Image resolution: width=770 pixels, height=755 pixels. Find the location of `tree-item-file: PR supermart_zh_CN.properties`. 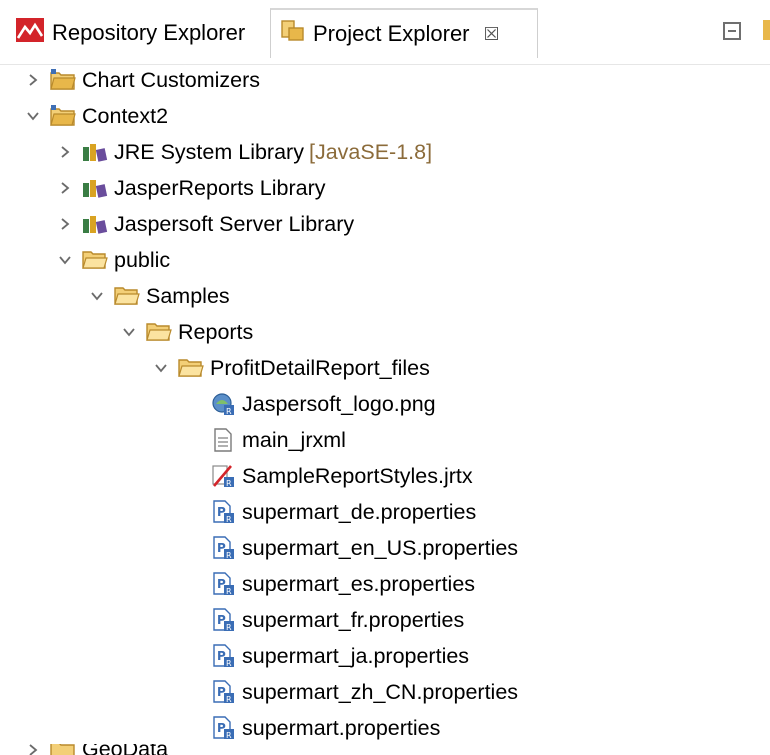

tree-item-file: PR supermart_zh_CN.properties is located at coordinates (350, 692).